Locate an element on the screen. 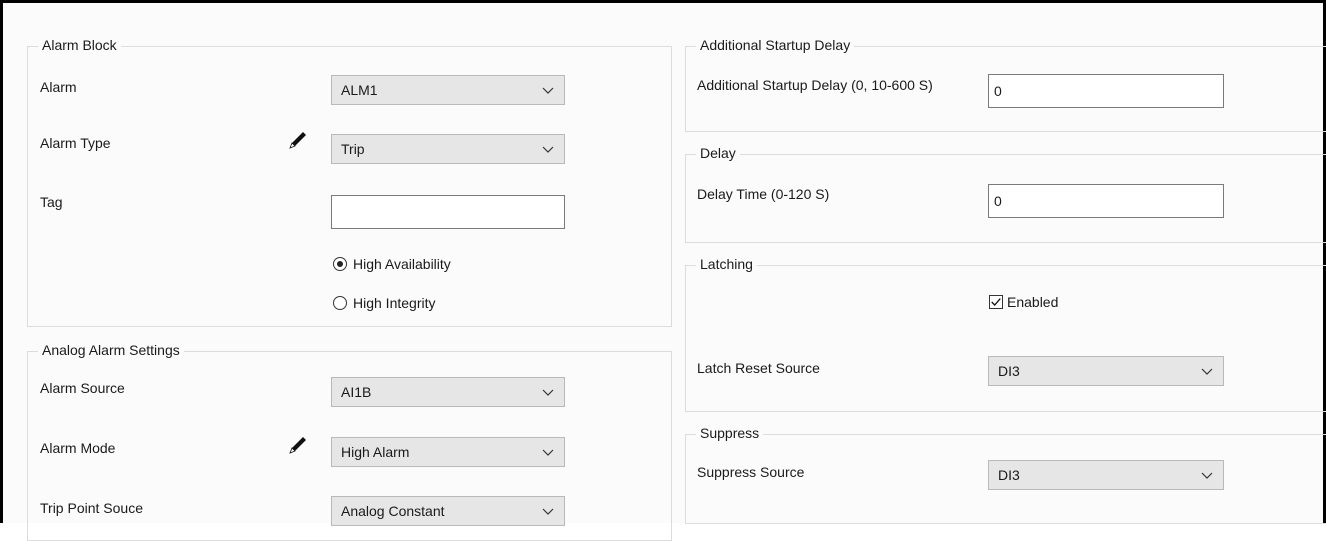 This screenshot has width=1326, height=541. checkmark-icon is located at coordinates (996, 302).